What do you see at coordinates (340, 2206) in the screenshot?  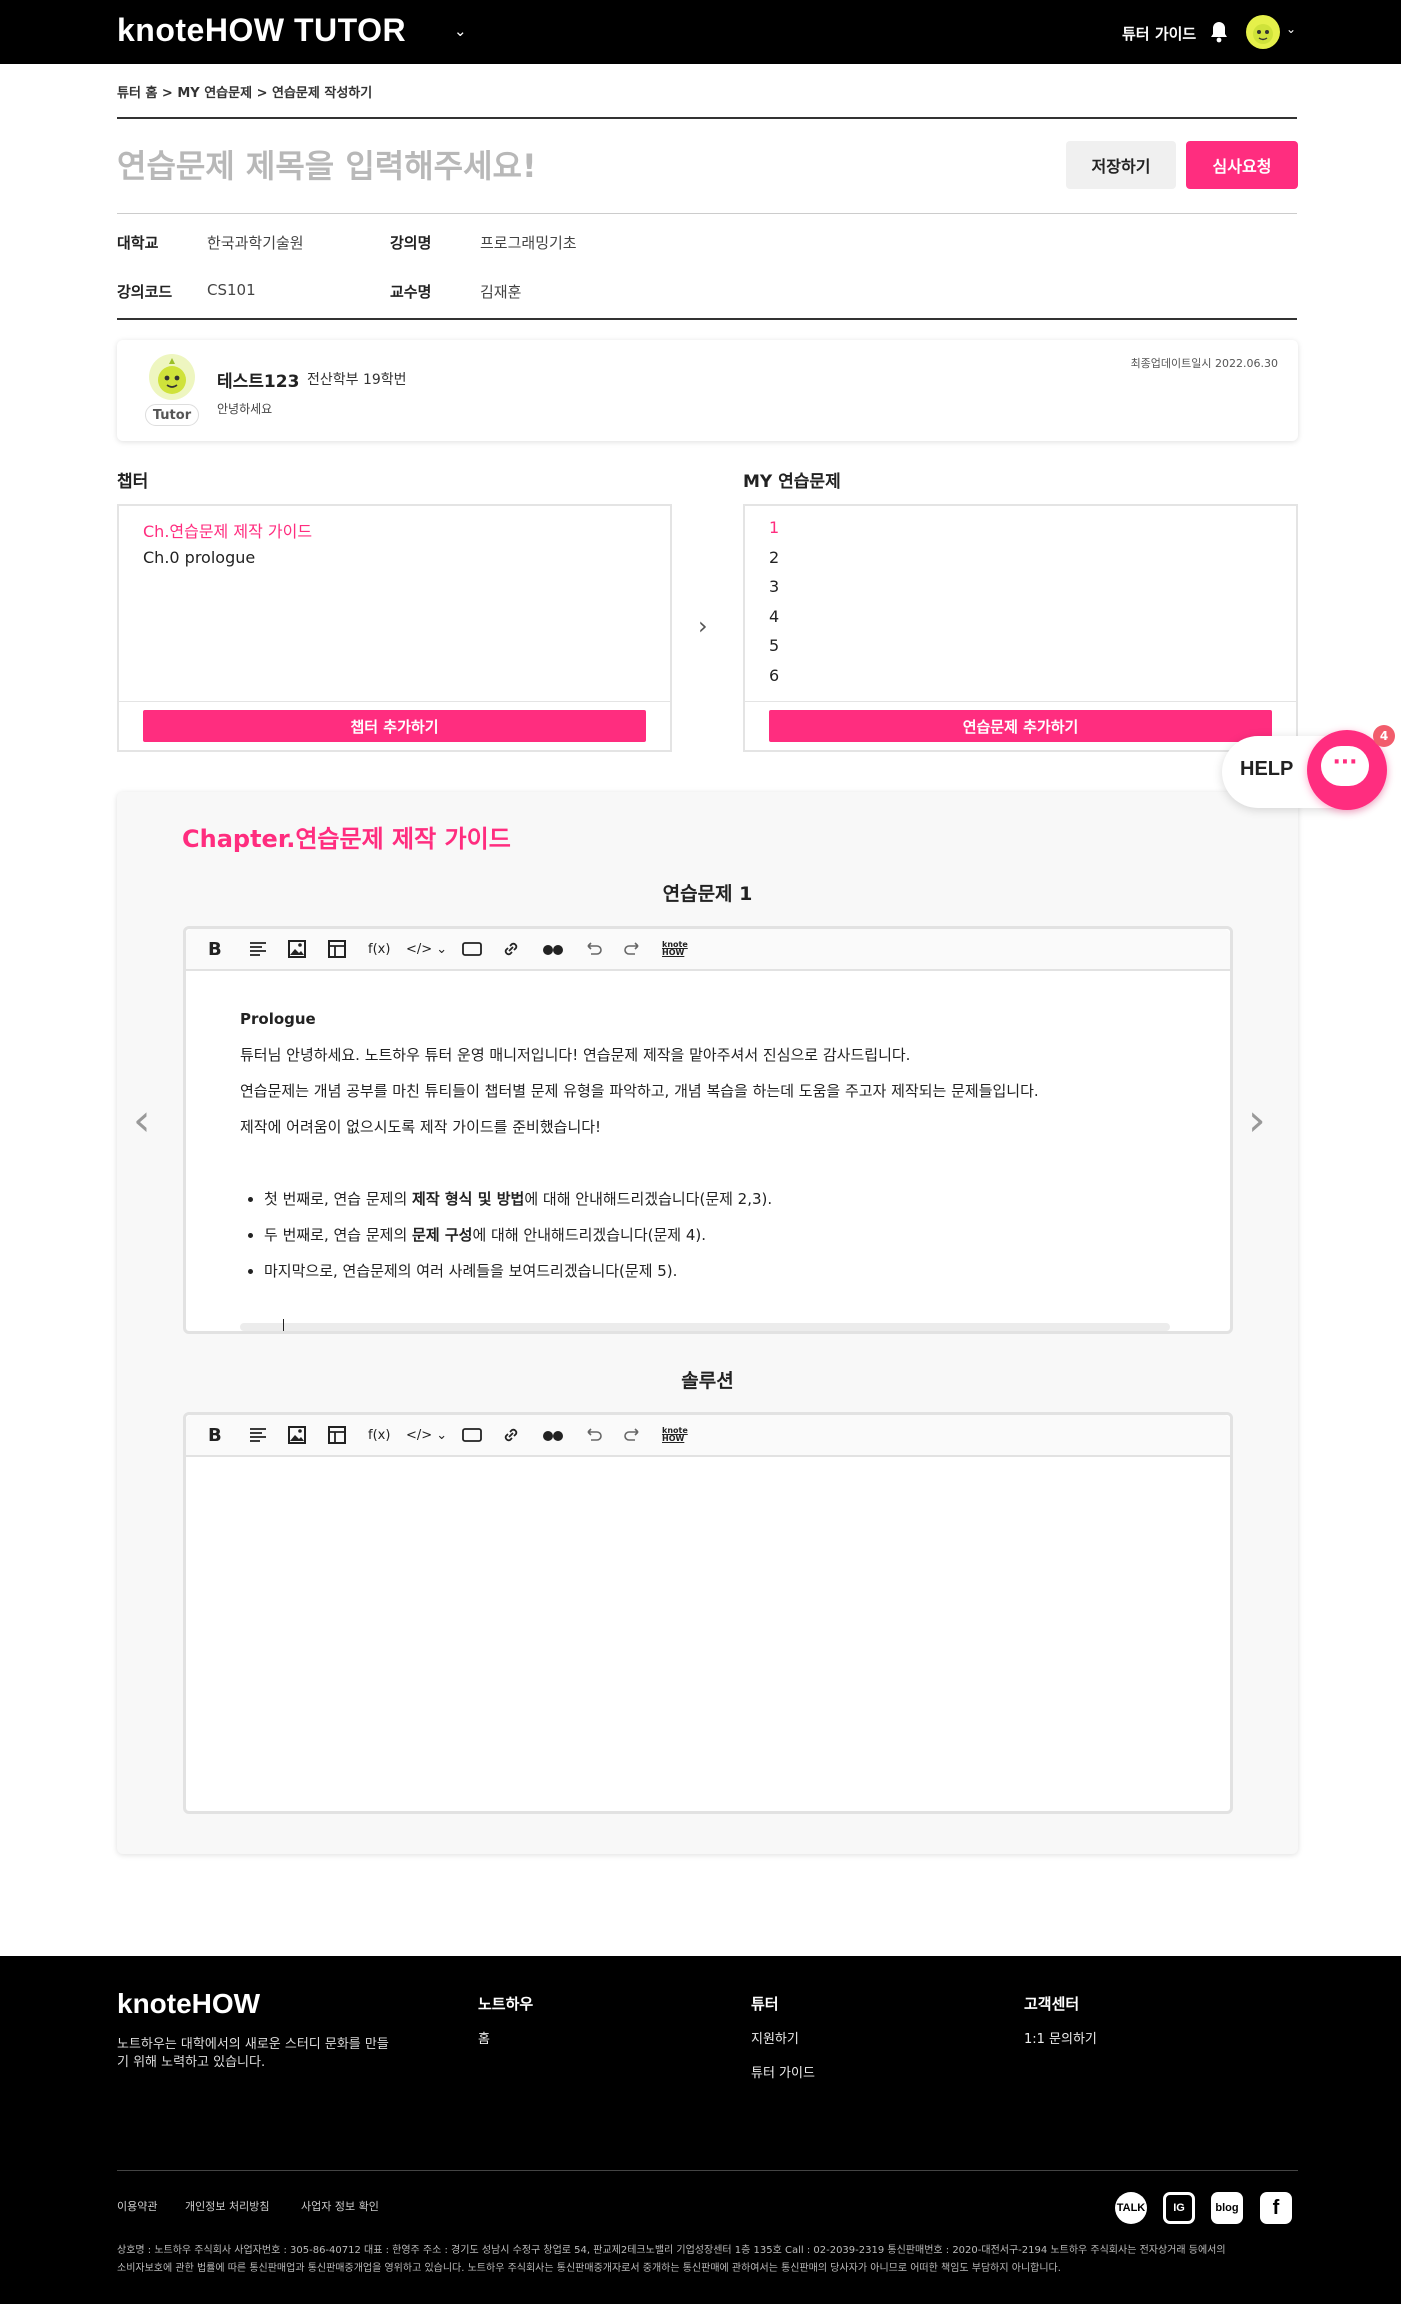 I see `business-info-link: 사업자 정보 확인` at bounding box center [340, 2206].